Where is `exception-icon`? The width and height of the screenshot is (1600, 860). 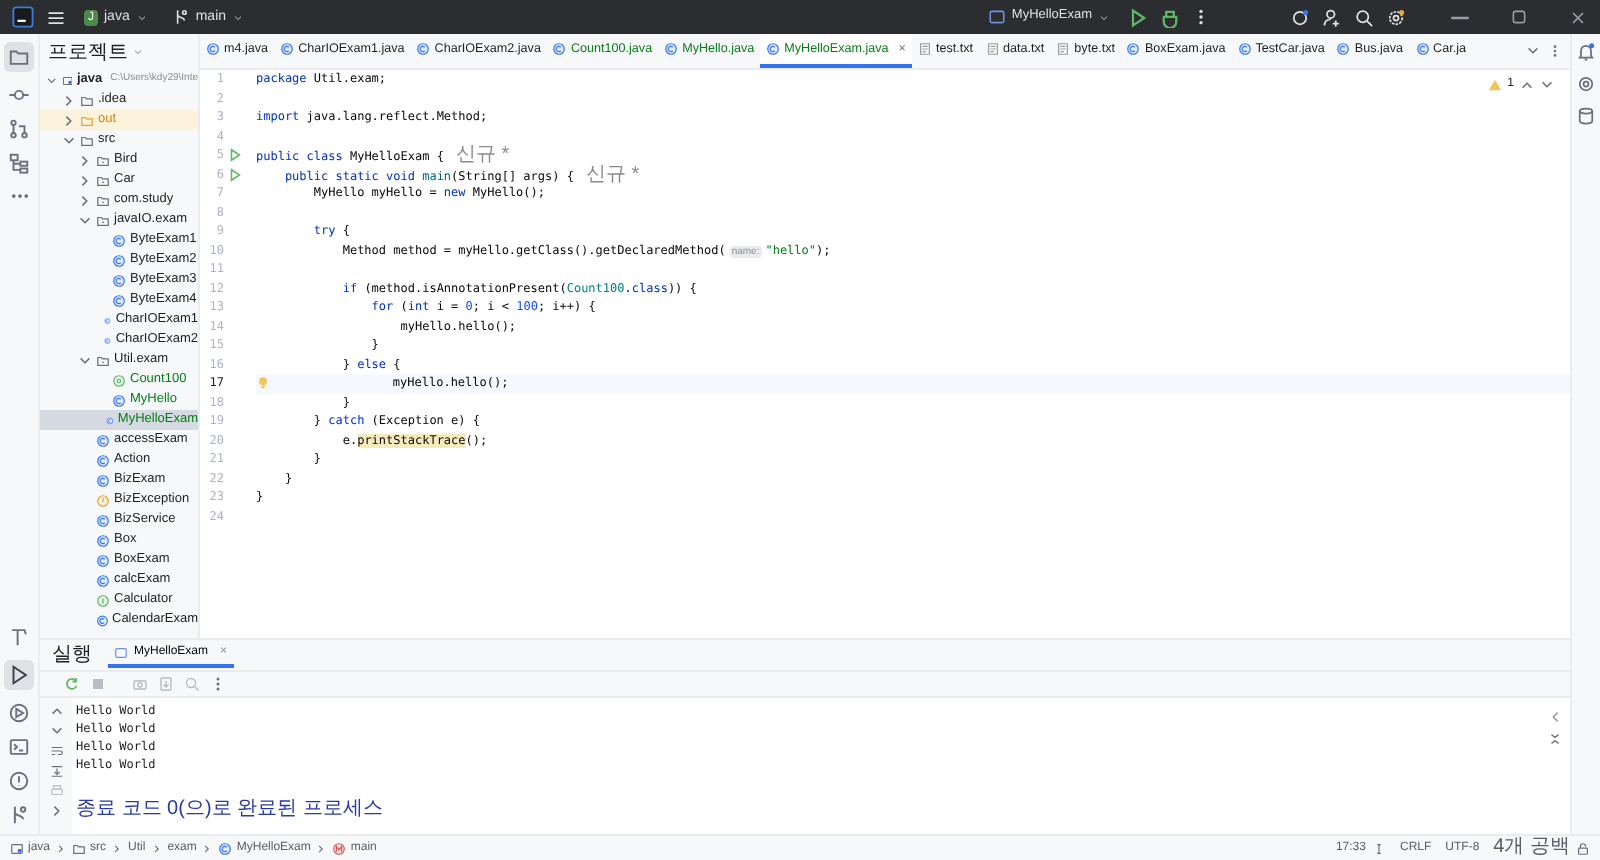
exception-icon is located at coordinates (103, 500).